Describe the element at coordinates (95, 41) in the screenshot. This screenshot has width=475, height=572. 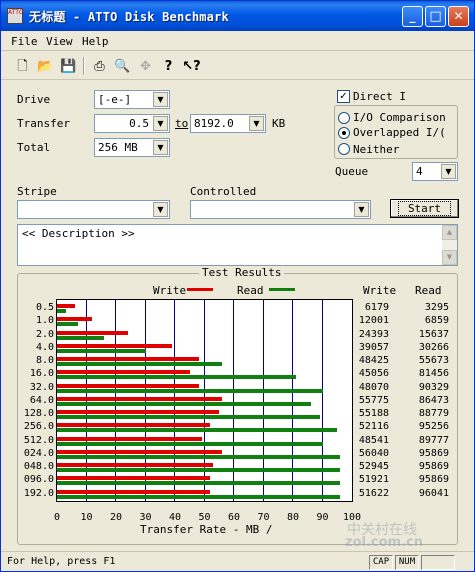
I see `menu-help: Help` at that location.